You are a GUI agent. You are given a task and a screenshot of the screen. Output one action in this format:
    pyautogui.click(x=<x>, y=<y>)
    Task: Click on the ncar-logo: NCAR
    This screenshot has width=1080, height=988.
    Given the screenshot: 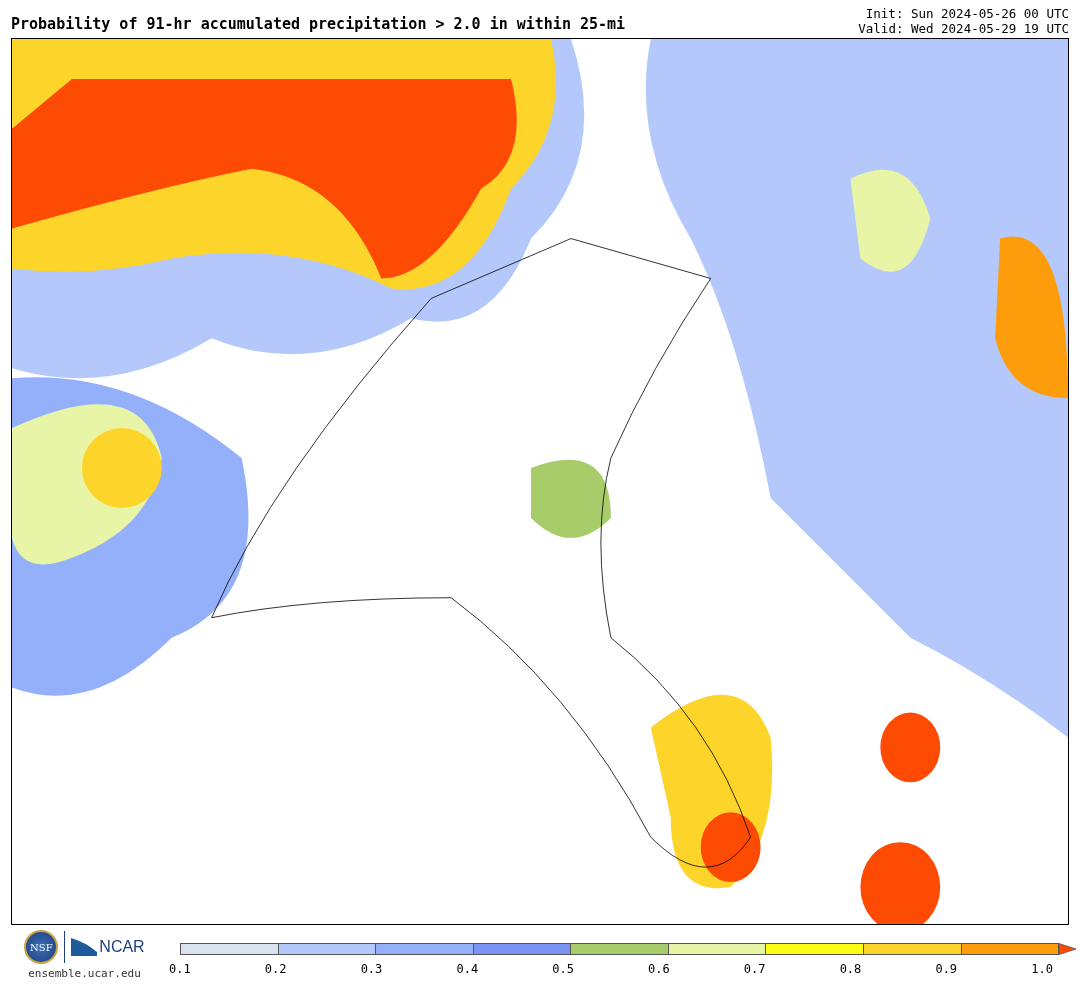 What is the action you would take?
    pyautogui.click(x=108, y=947)
    